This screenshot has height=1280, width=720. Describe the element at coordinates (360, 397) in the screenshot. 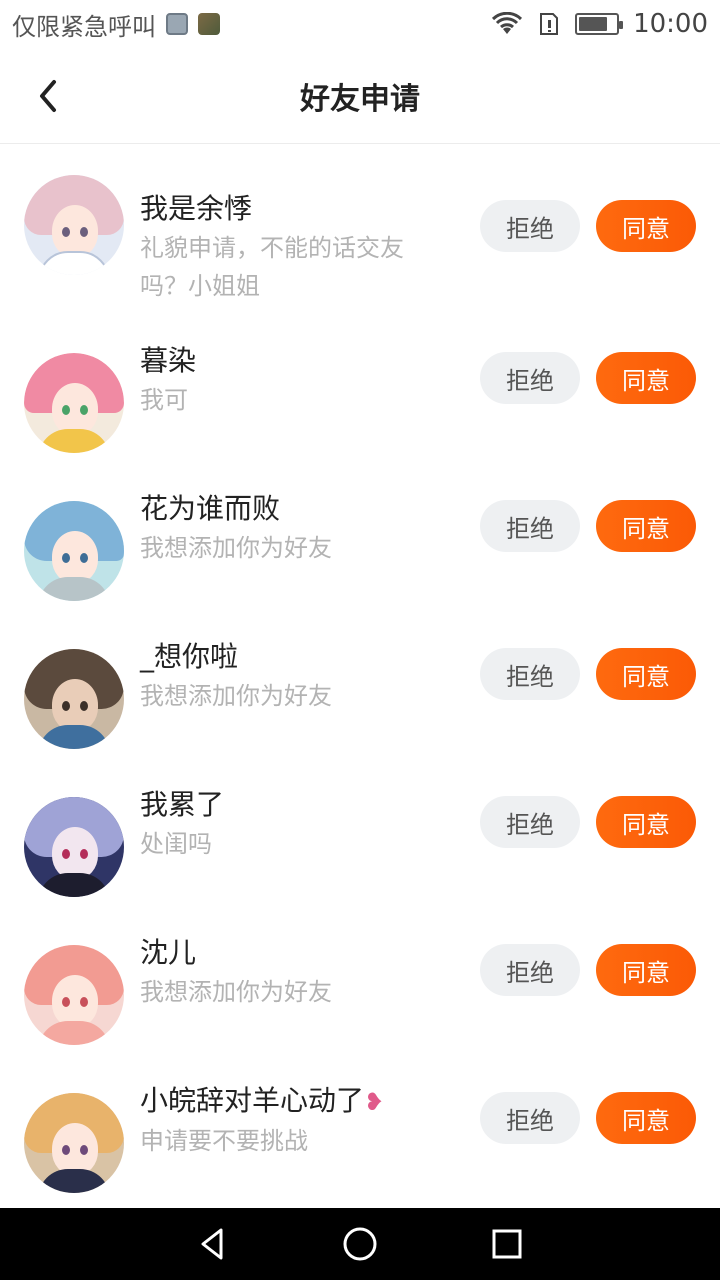

I see `list-item: 暮染 我可 拒绝 同意` at that location.